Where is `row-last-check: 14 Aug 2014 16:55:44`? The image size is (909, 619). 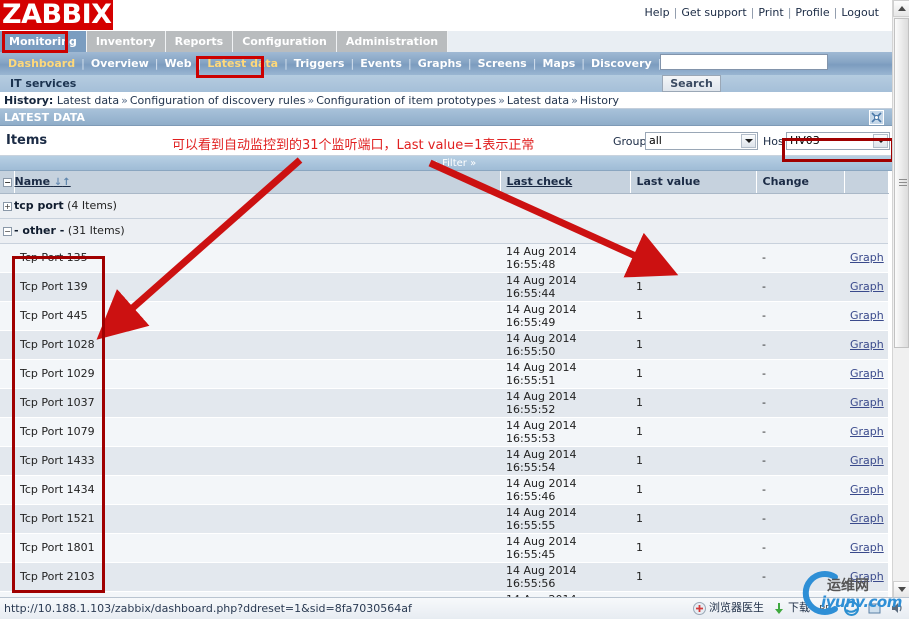
row-last-check: 14 Aug 2014 16:55:44 is located at coordinates (565, 287).